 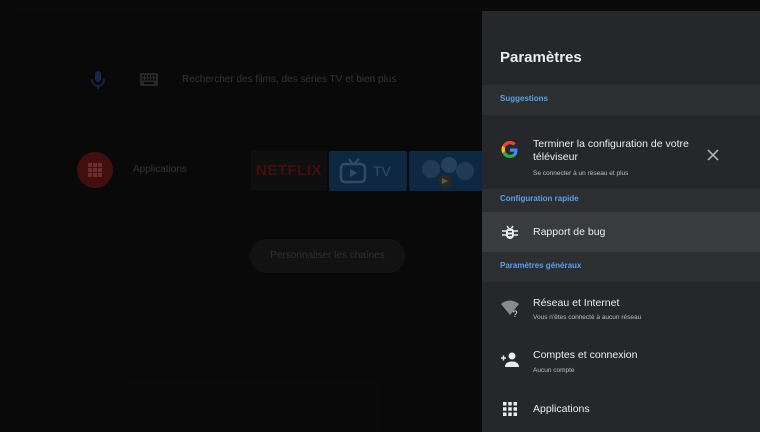 What do you see at coordinates (554, 370) in the screenshot?
I see `menu-item-subtitle: Aucun compte` at bounding box center [554, 370].